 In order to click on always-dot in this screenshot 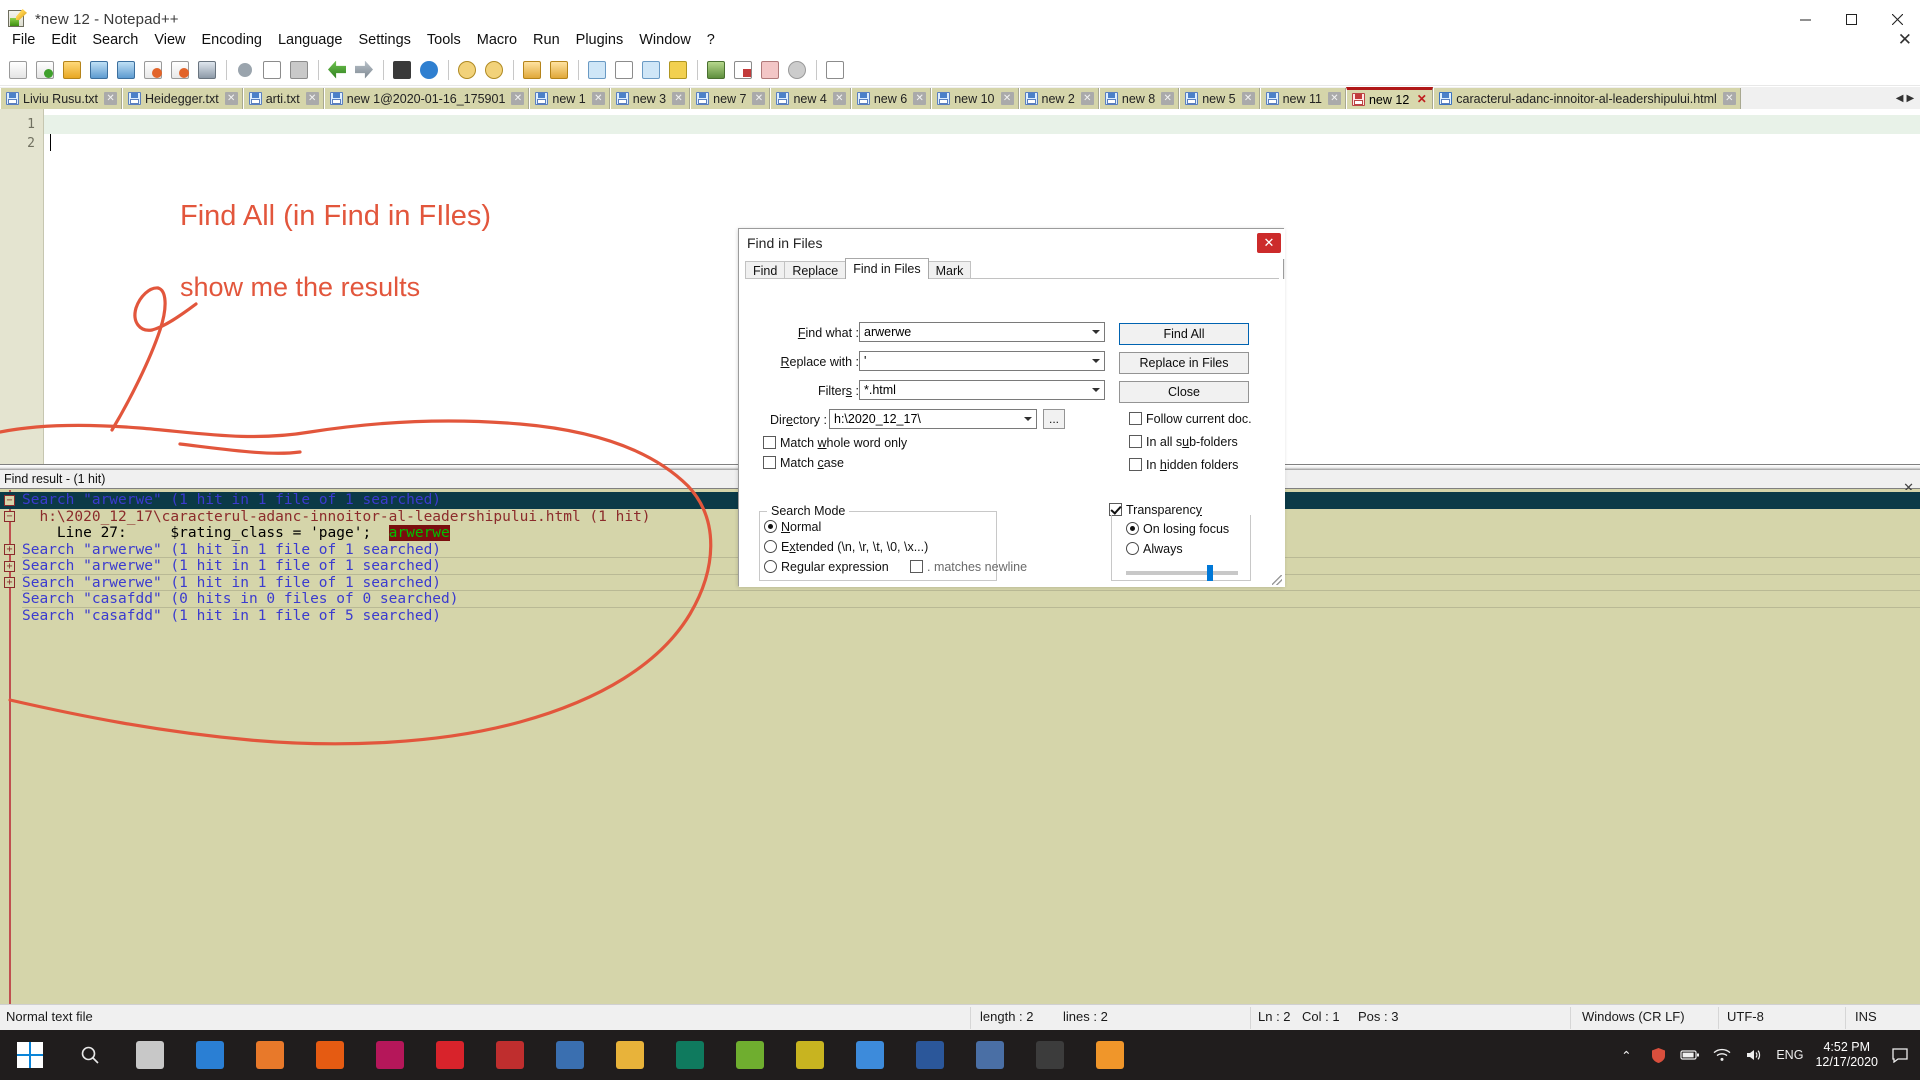, I will do `click(1132, 548)`.